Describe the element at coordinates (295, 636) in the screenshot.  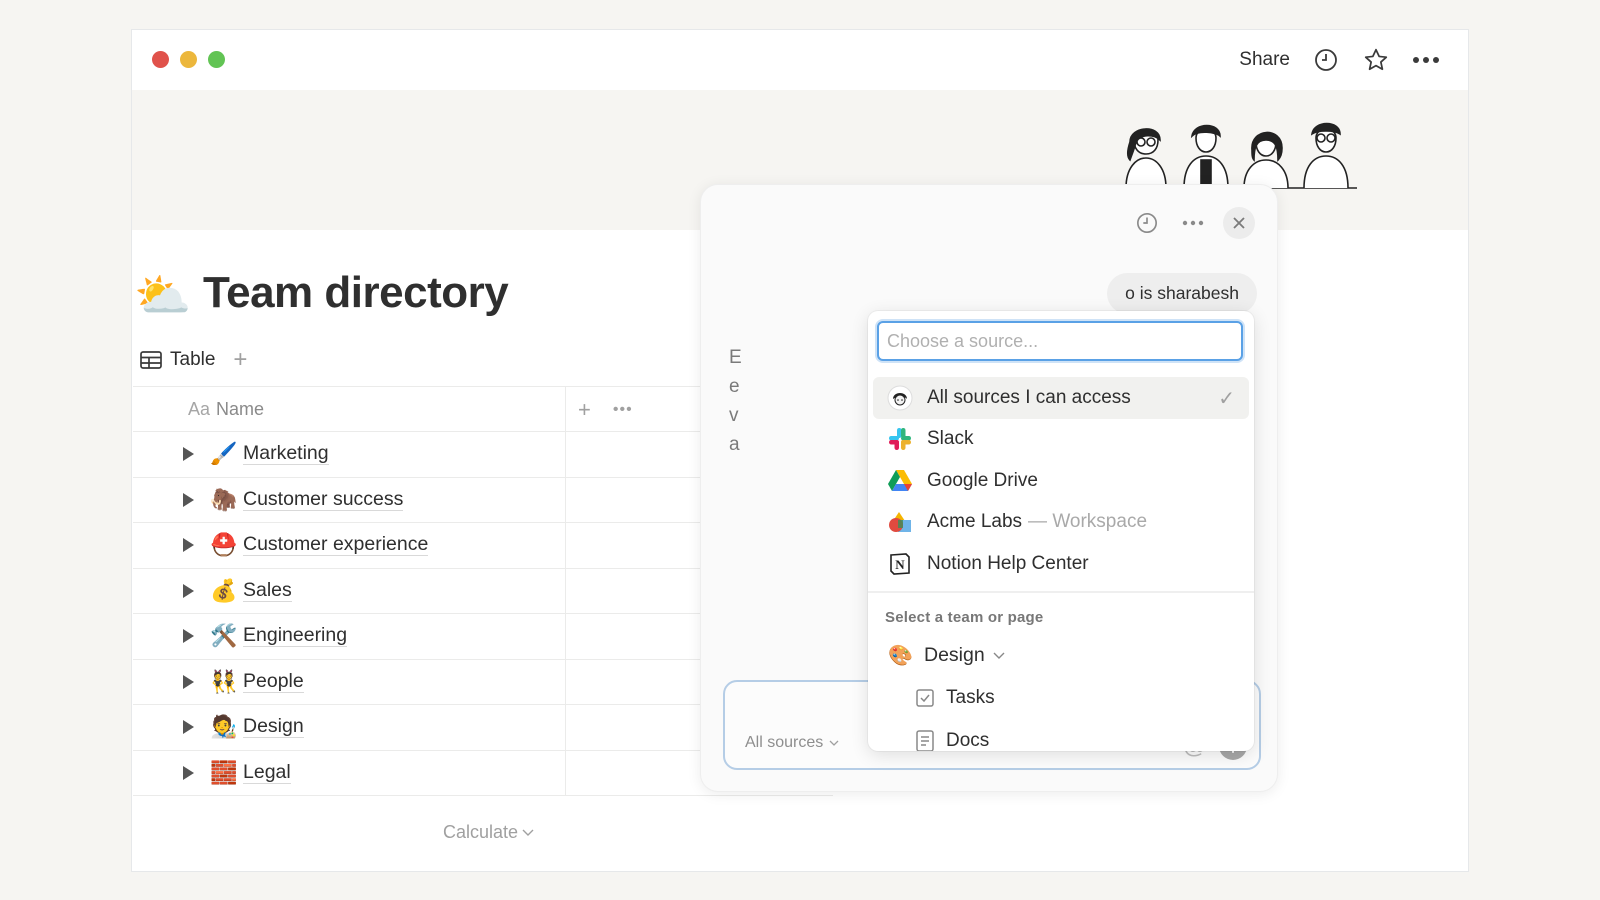
I see `row-name: Engineering` at that location.